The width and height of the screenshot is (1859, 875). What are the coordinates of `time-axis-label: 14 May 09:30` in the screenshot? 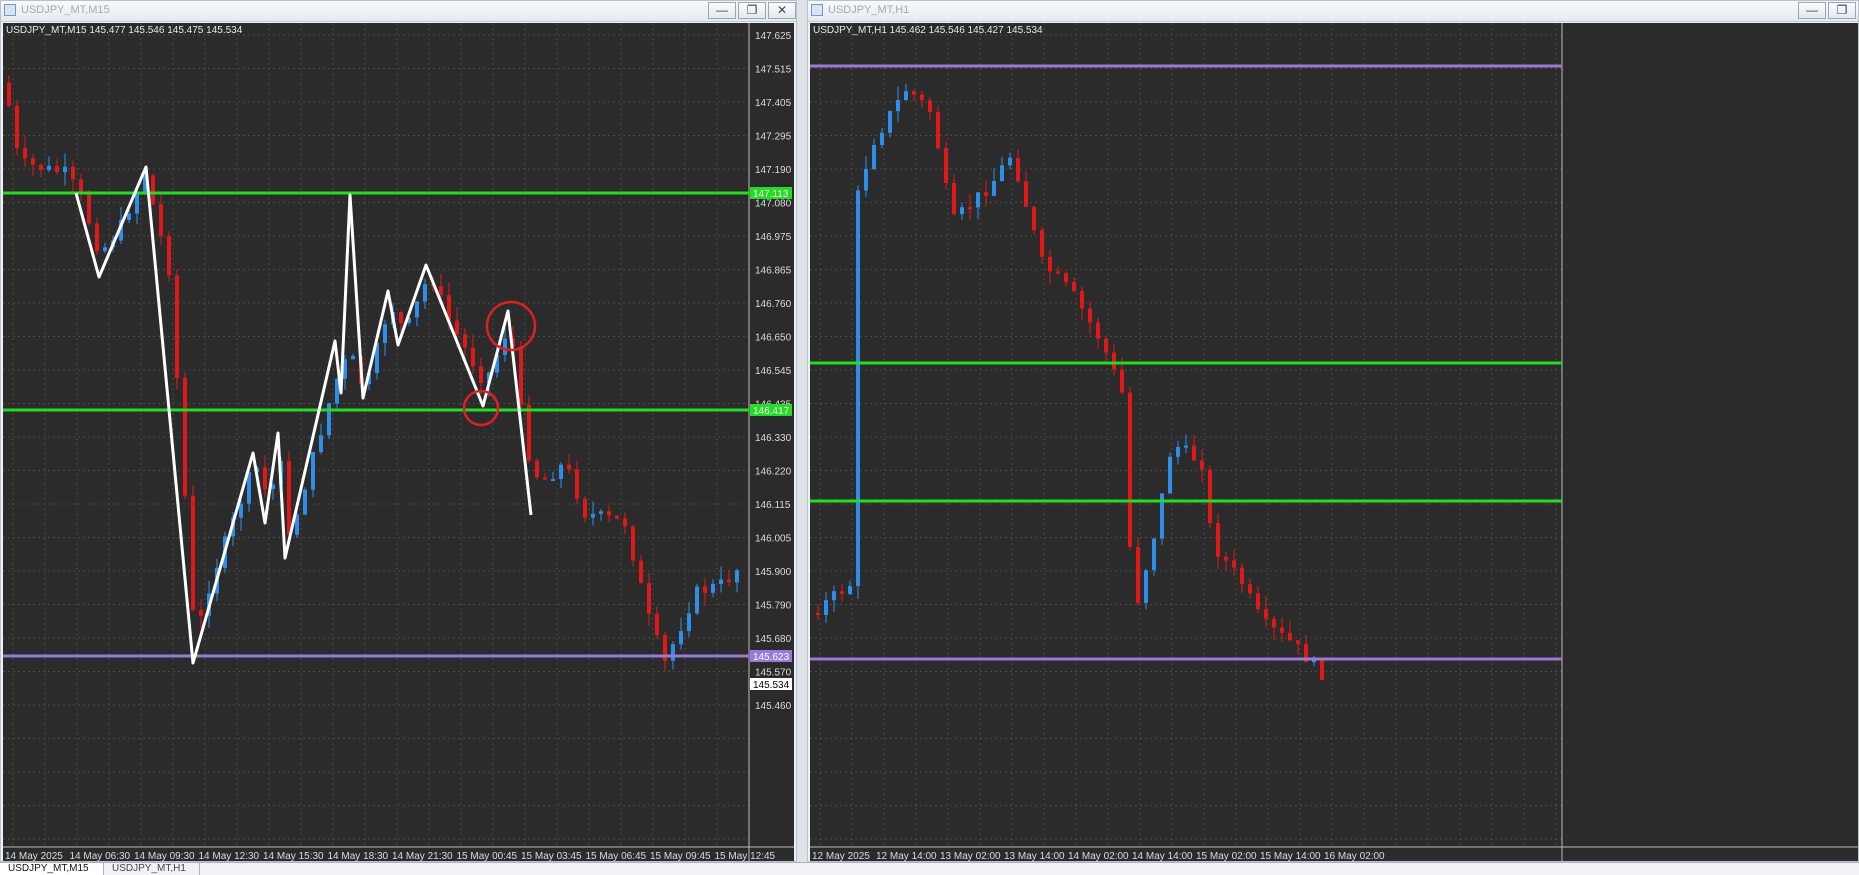 It's located at (164, 856).